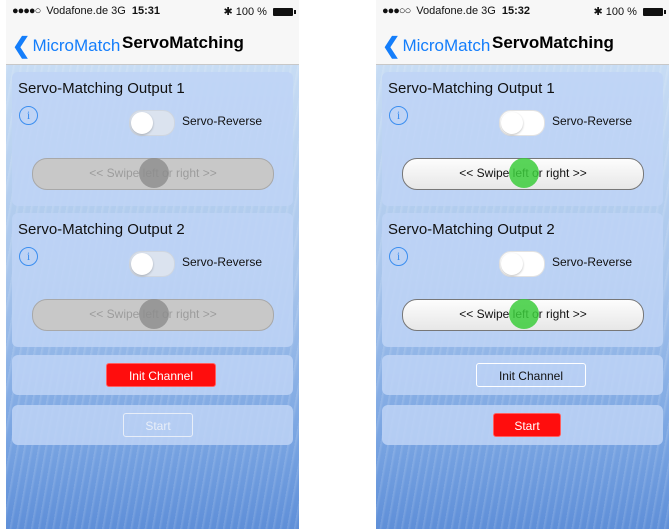  I want to click on status-bar: ●●●○○ Vodafone.de 3G 15:32 ✱ 100 %, so click(522, 11).